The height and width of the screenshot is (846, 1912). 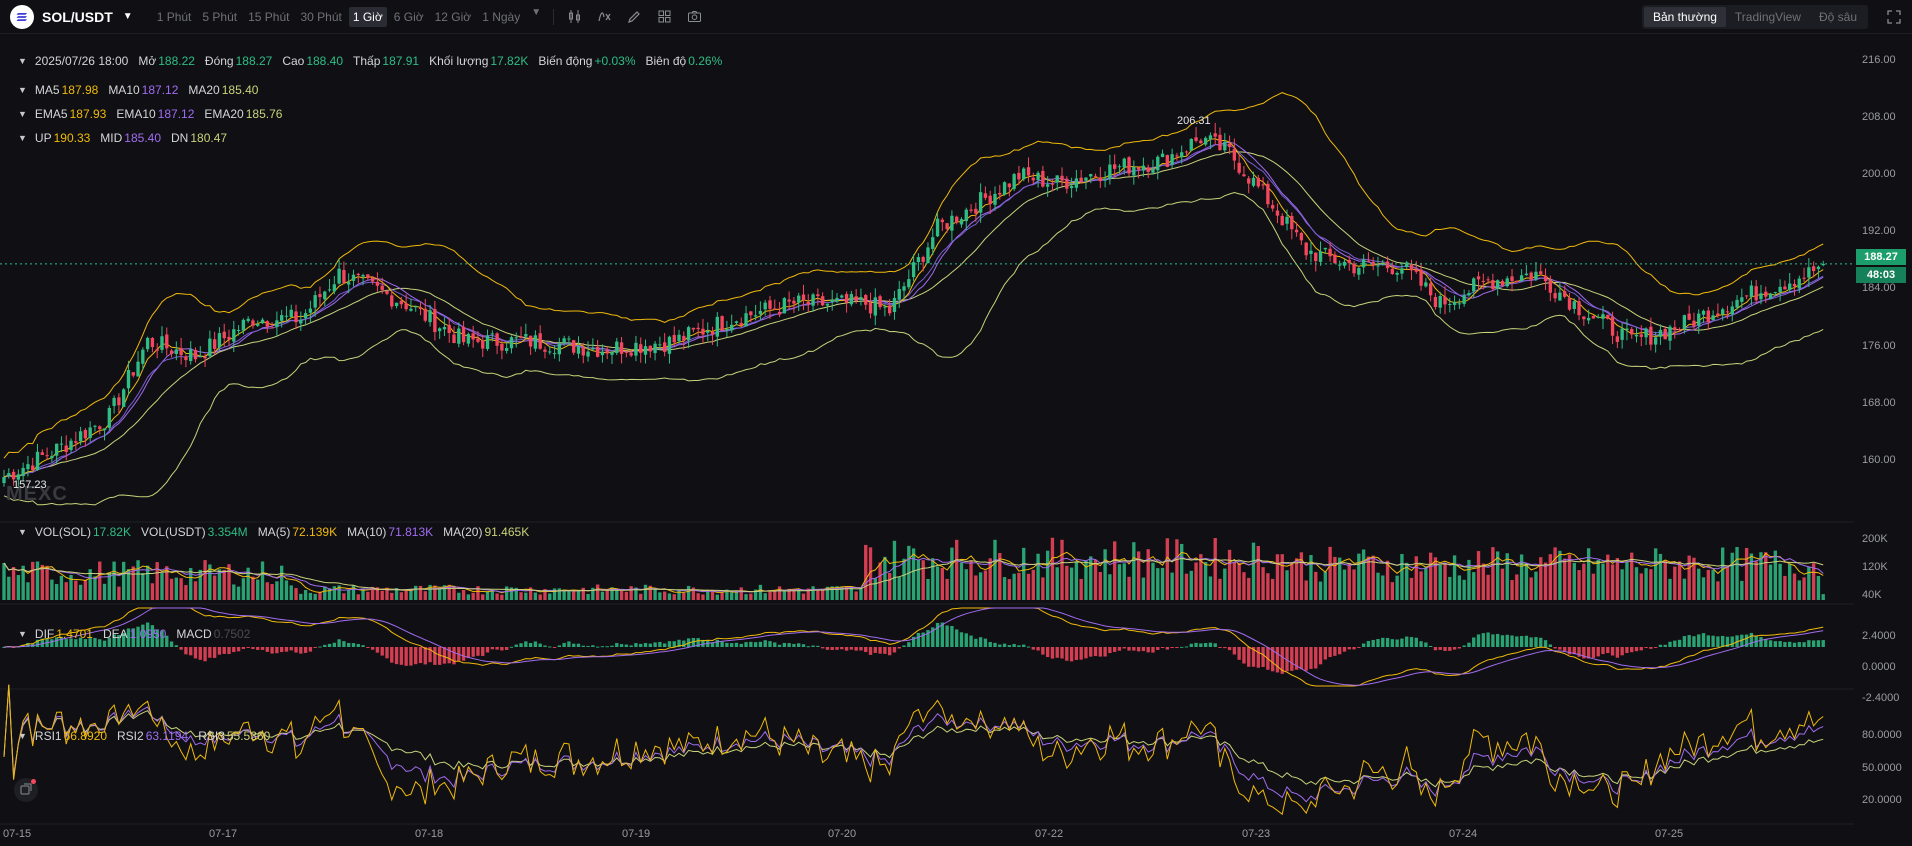 What do you see at coordinates (1872, 595) in the screenshot?
I see `volume-tick: 40K` at bounding box center [1872, 595].